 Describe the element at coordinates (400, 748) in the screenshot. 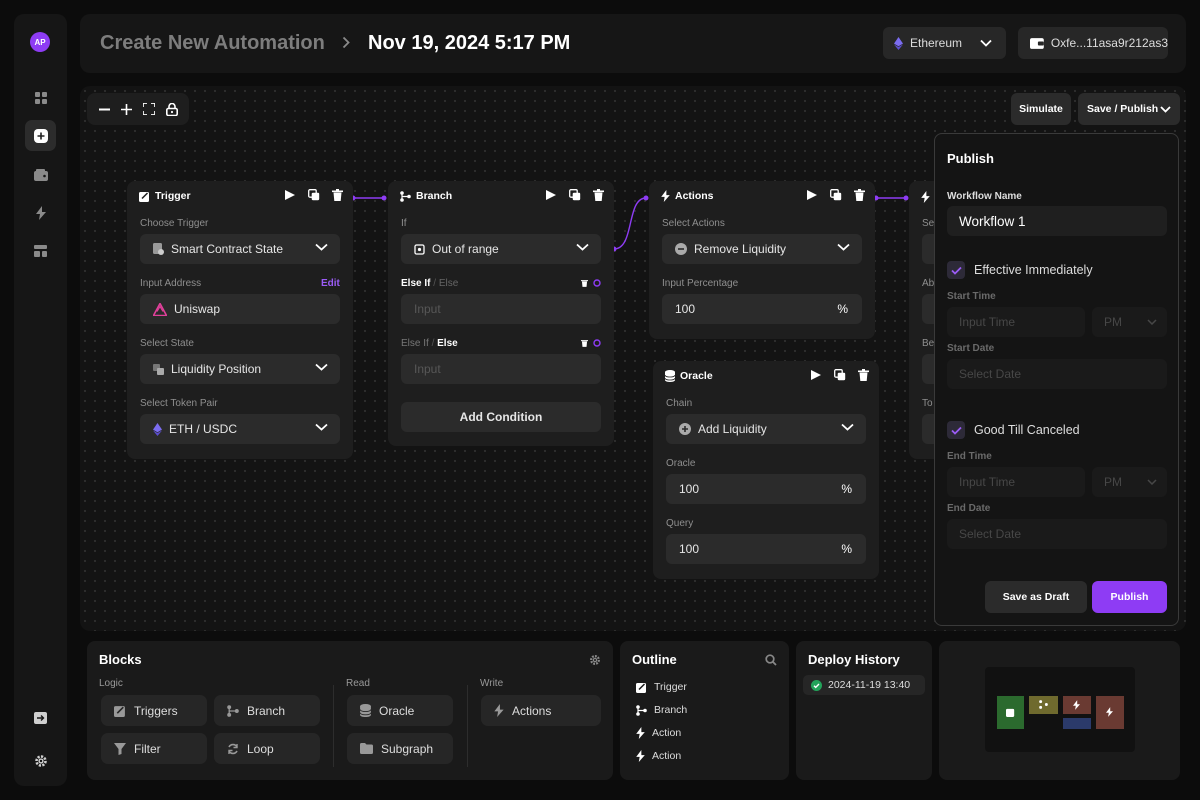

I see `block-subgraph: Subgraph` at that location.